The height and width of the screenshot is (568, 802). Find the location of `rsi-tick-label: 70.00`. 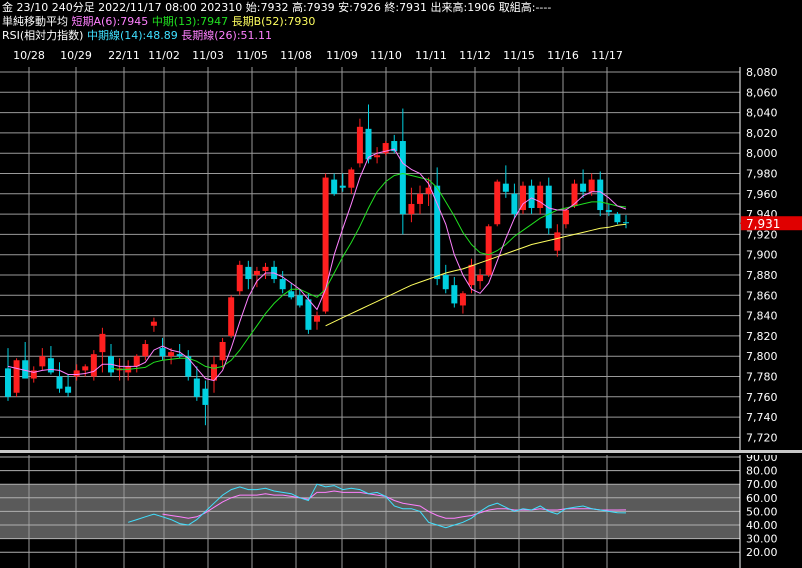

rsi-tick-label: 70.00 is located at coordinates (762, 484).